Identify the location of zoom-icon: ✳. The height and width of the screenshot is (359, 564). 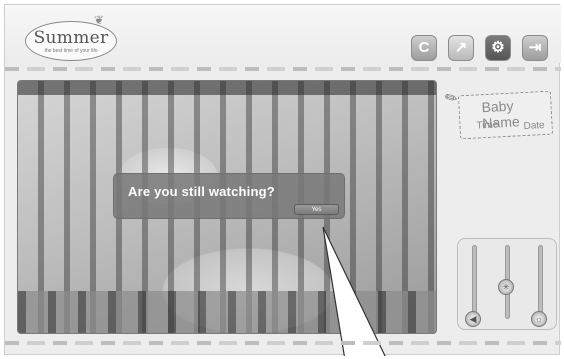
(506, 287).